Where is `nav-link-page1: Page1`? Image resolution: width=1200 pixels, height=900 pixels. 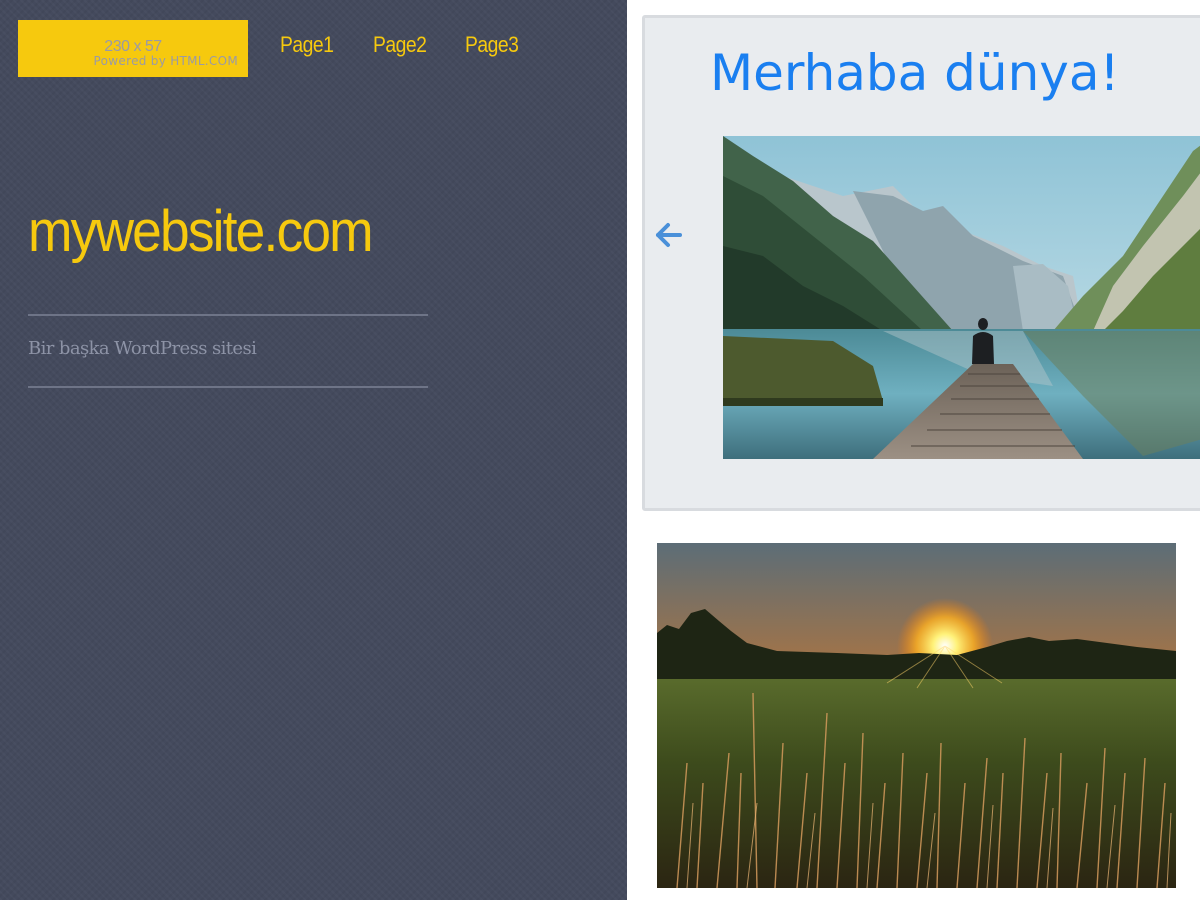 nav-link-page1: Page1 is located at coordinates (307, 45).